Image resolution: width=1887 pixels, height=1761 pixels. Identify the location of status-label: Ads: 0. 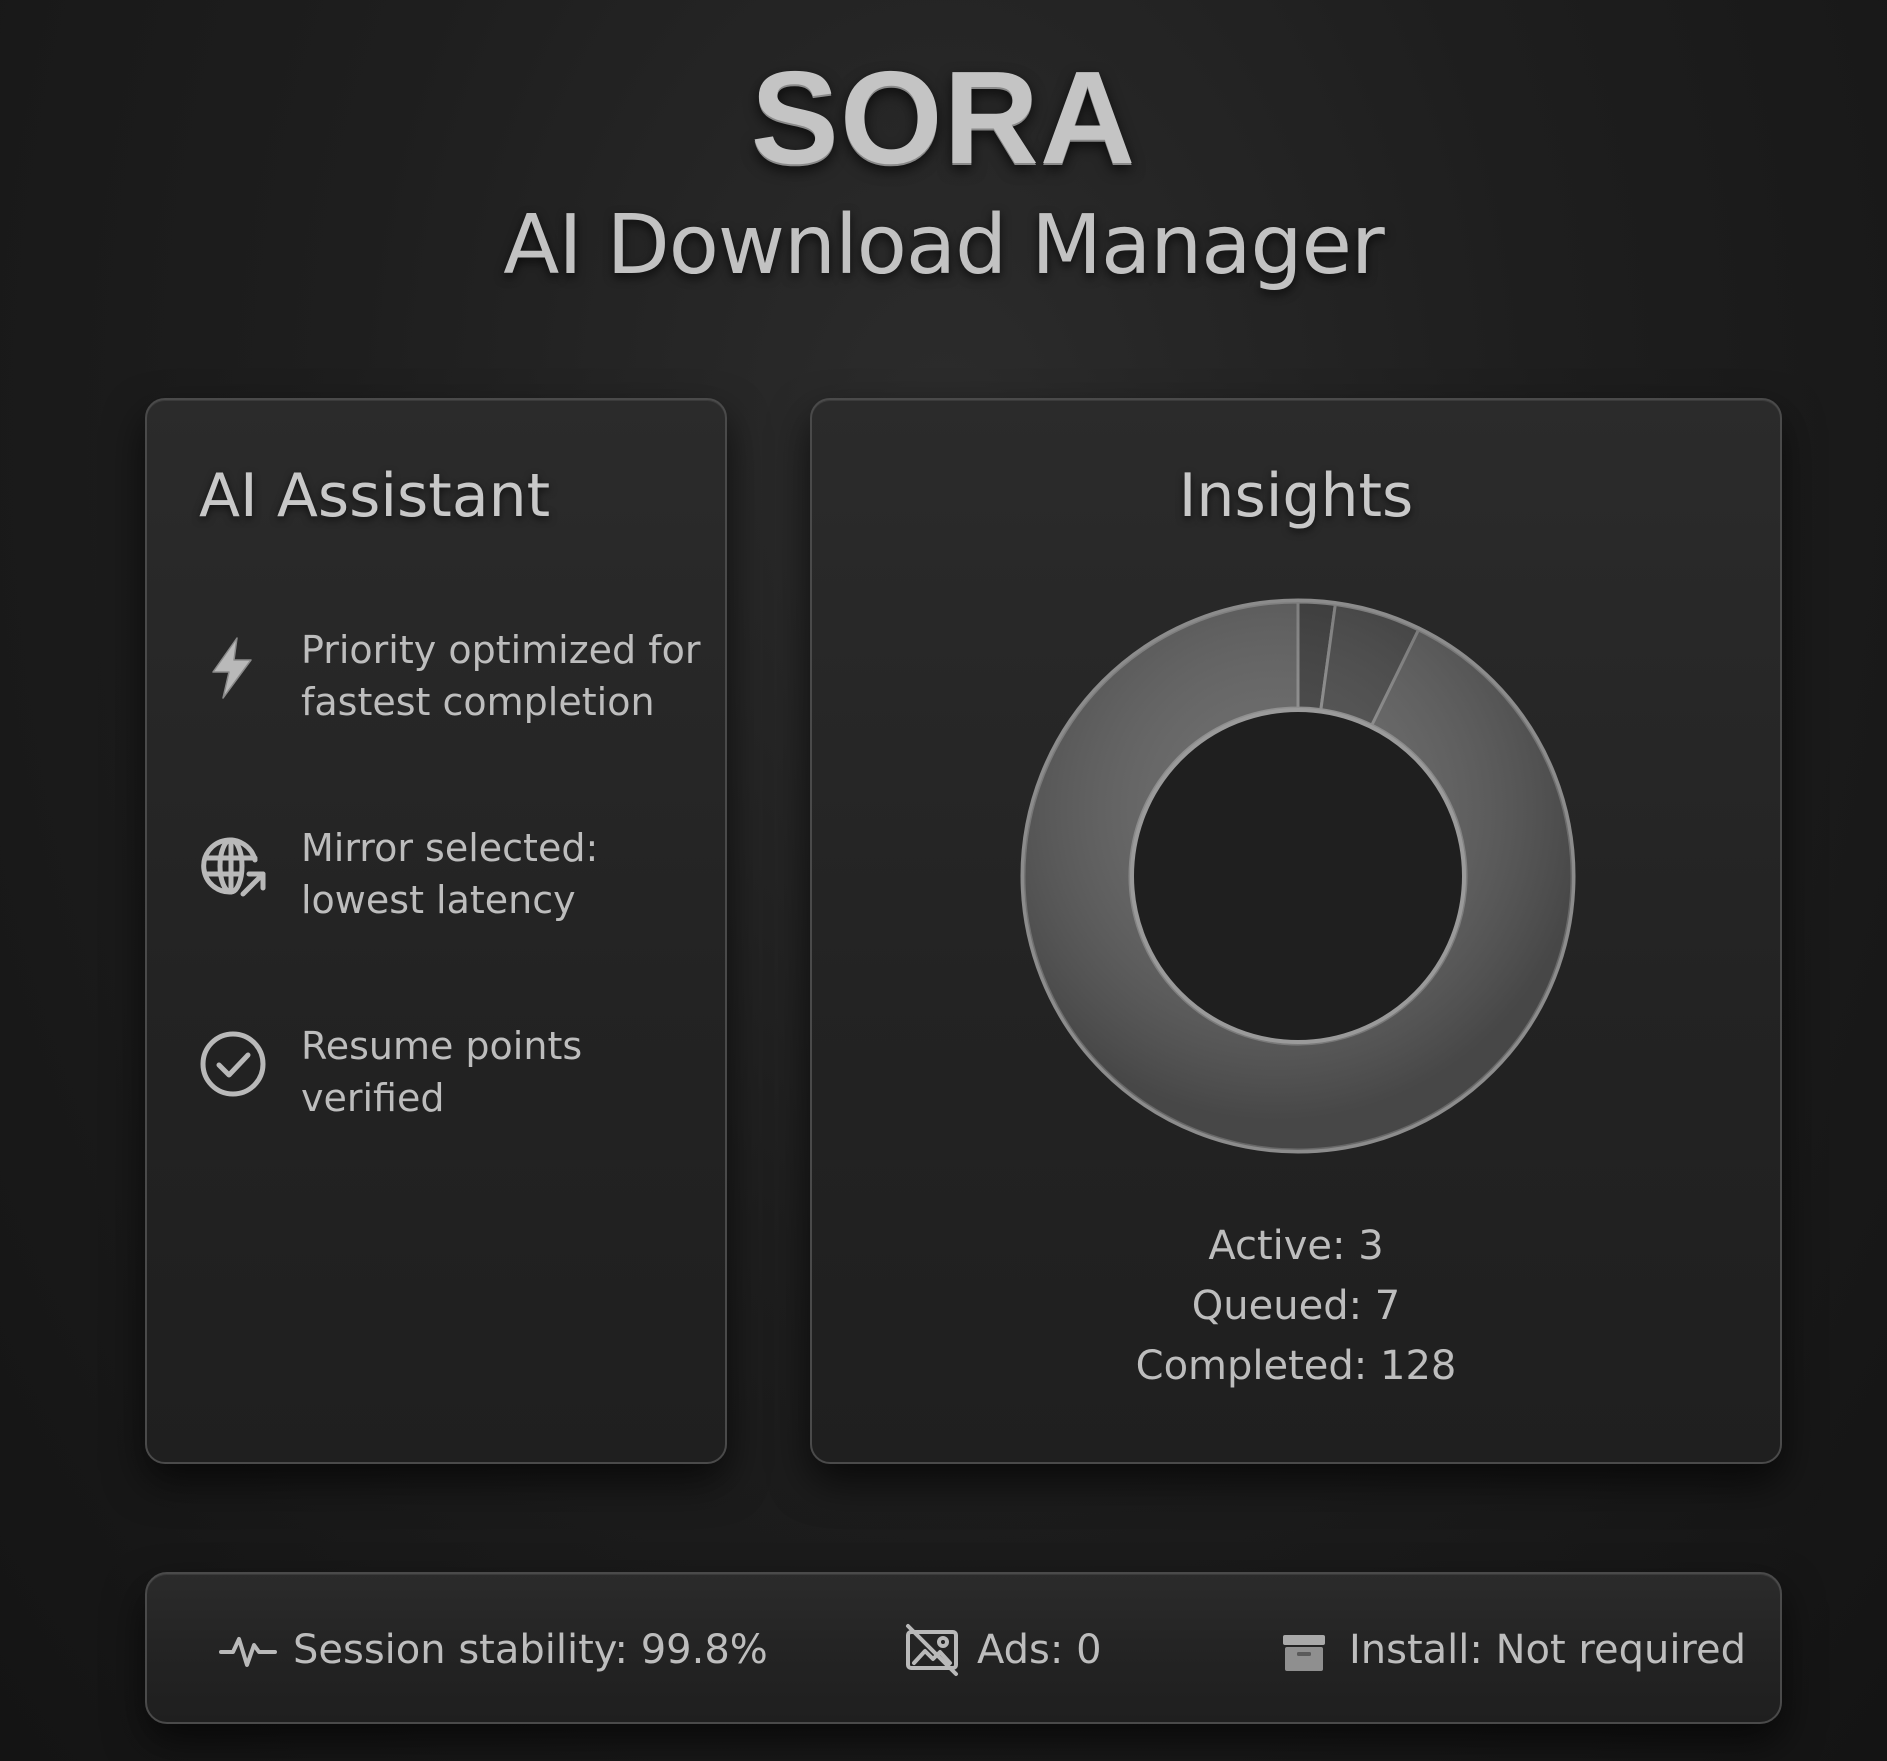
(1039, 1650).